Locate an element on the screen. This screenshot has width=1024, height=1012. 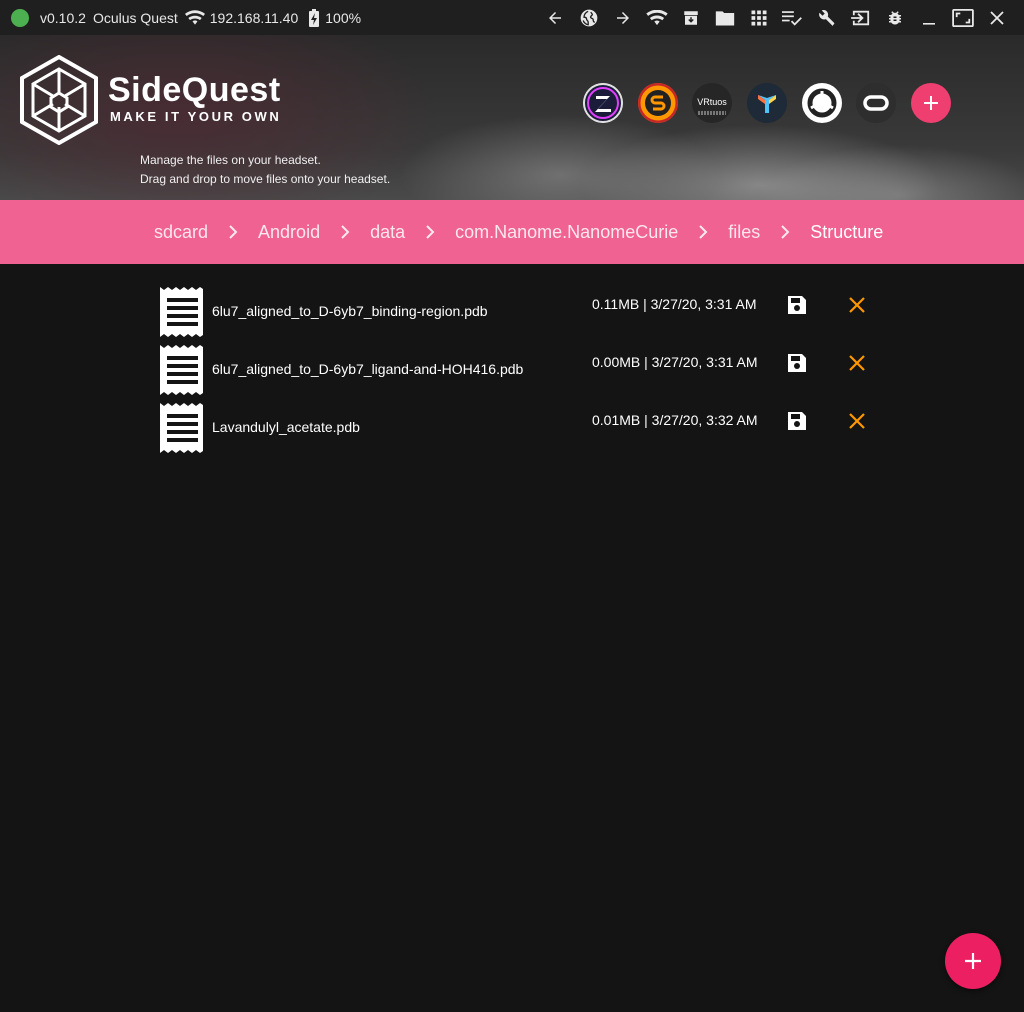
window-toolbar is located at coordinates (776, 17).